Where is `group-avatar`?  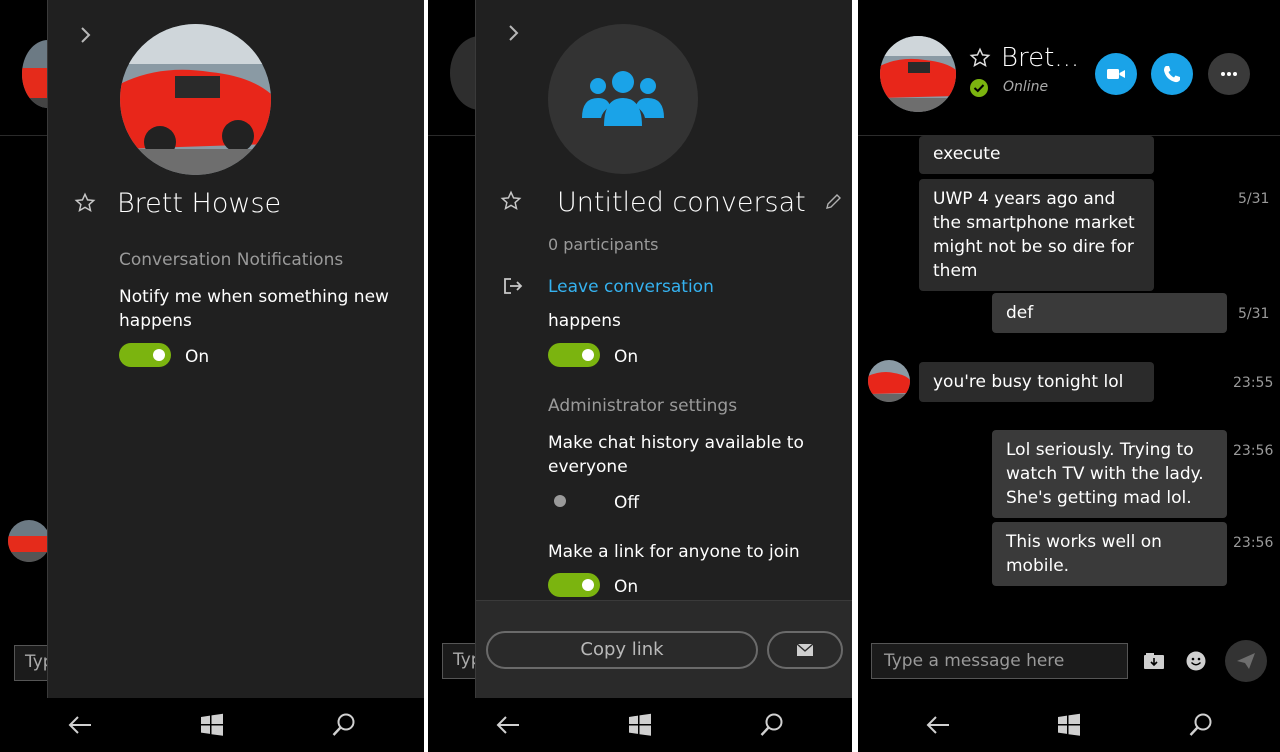
group-avatar is located at coordinates (623, 99).